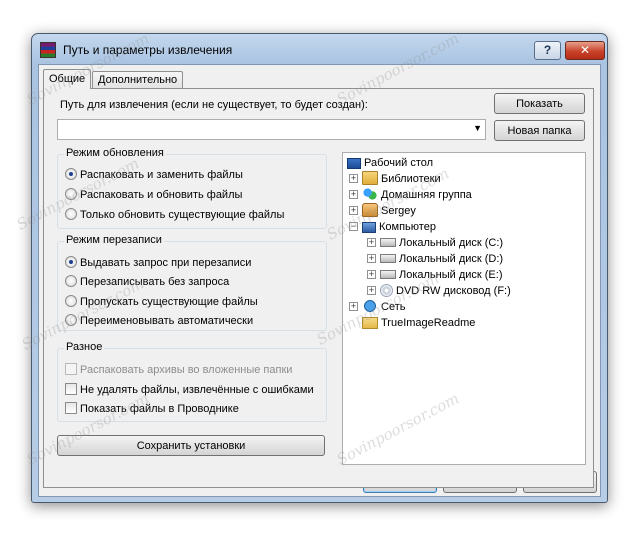  I want to click on radio-label: Перезаписывать без запроса, so click(155, 282).